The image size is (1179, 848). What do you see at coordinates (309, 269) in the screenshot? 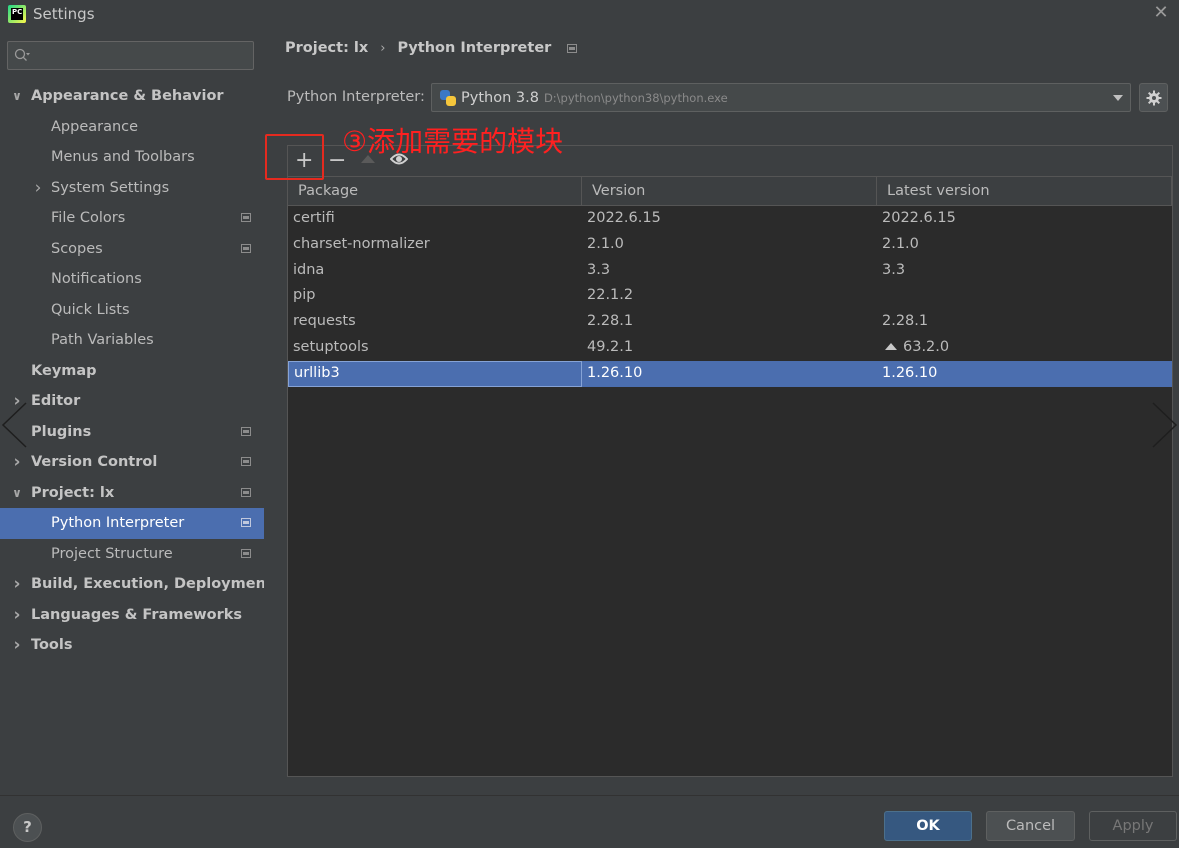
I see `package-name-cell-text: idna` at bounding box center [309, 269].